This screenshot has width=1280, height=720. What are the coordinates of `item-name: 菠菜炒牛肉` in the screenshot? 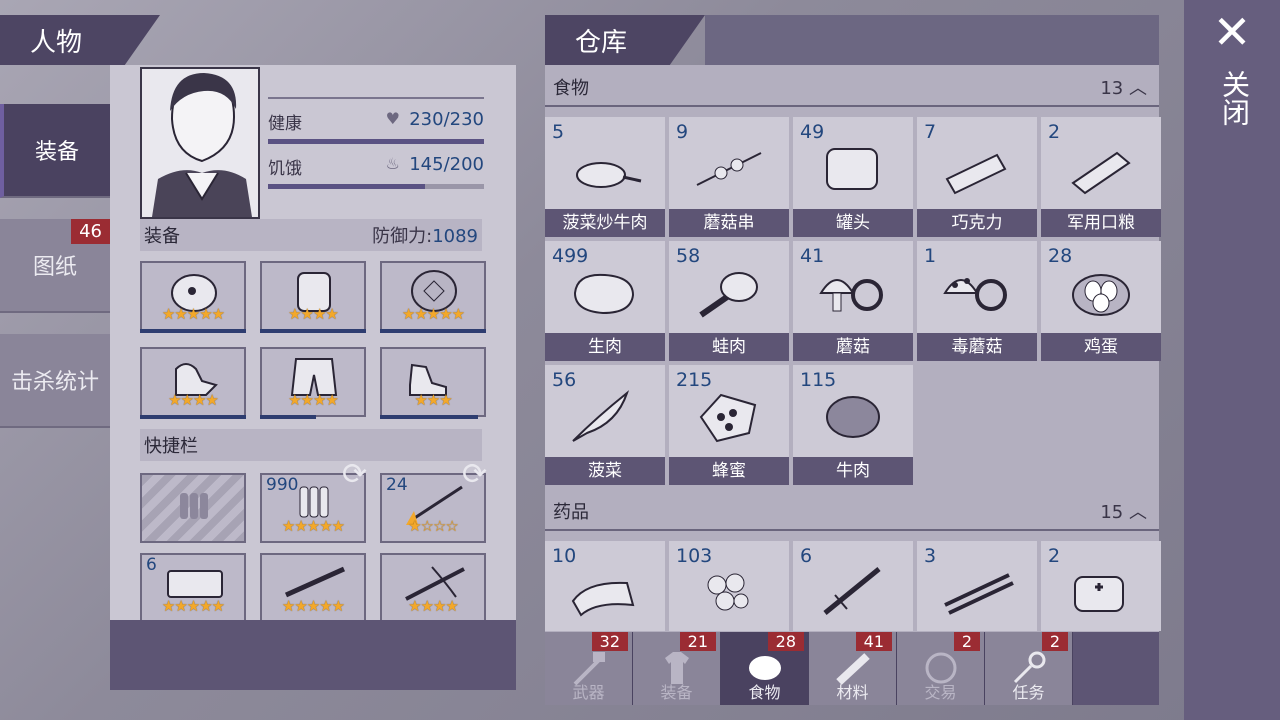 It's located at (605, 223).